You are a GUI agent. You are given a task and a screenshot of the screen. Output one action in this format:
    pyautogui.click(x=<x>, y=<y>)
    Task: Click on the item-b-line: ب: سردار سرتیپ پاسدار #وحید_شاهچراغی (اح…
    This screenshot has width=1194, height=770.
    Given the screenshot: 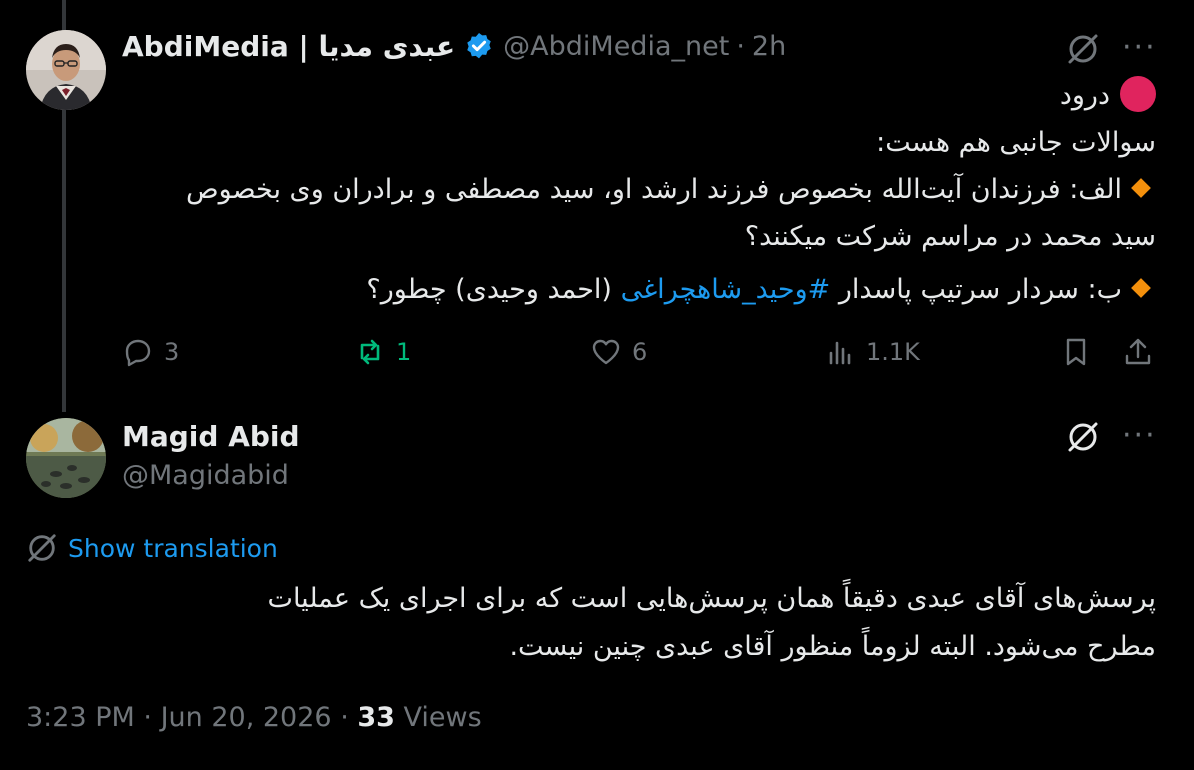 What is the action you would take?
    pyautogui.click(x=671, y=289)
    